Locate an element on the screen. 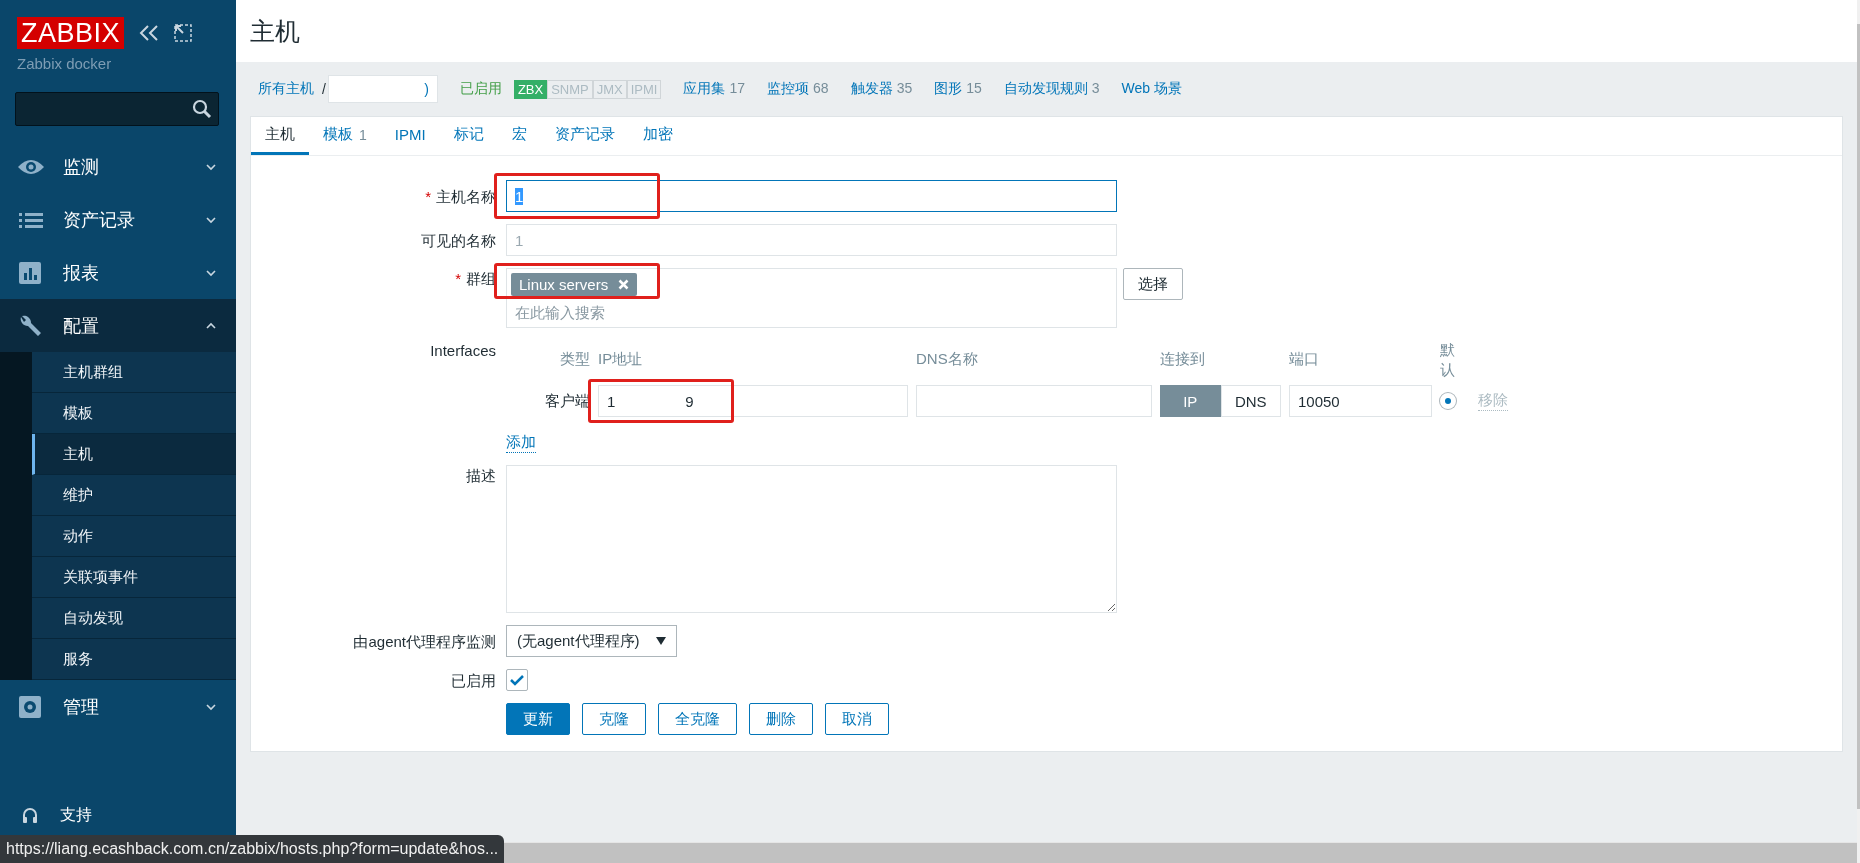 Image resolution: width=1860 pixels, height=863 pixels. default-radio is located at coordinates (1448, 401).